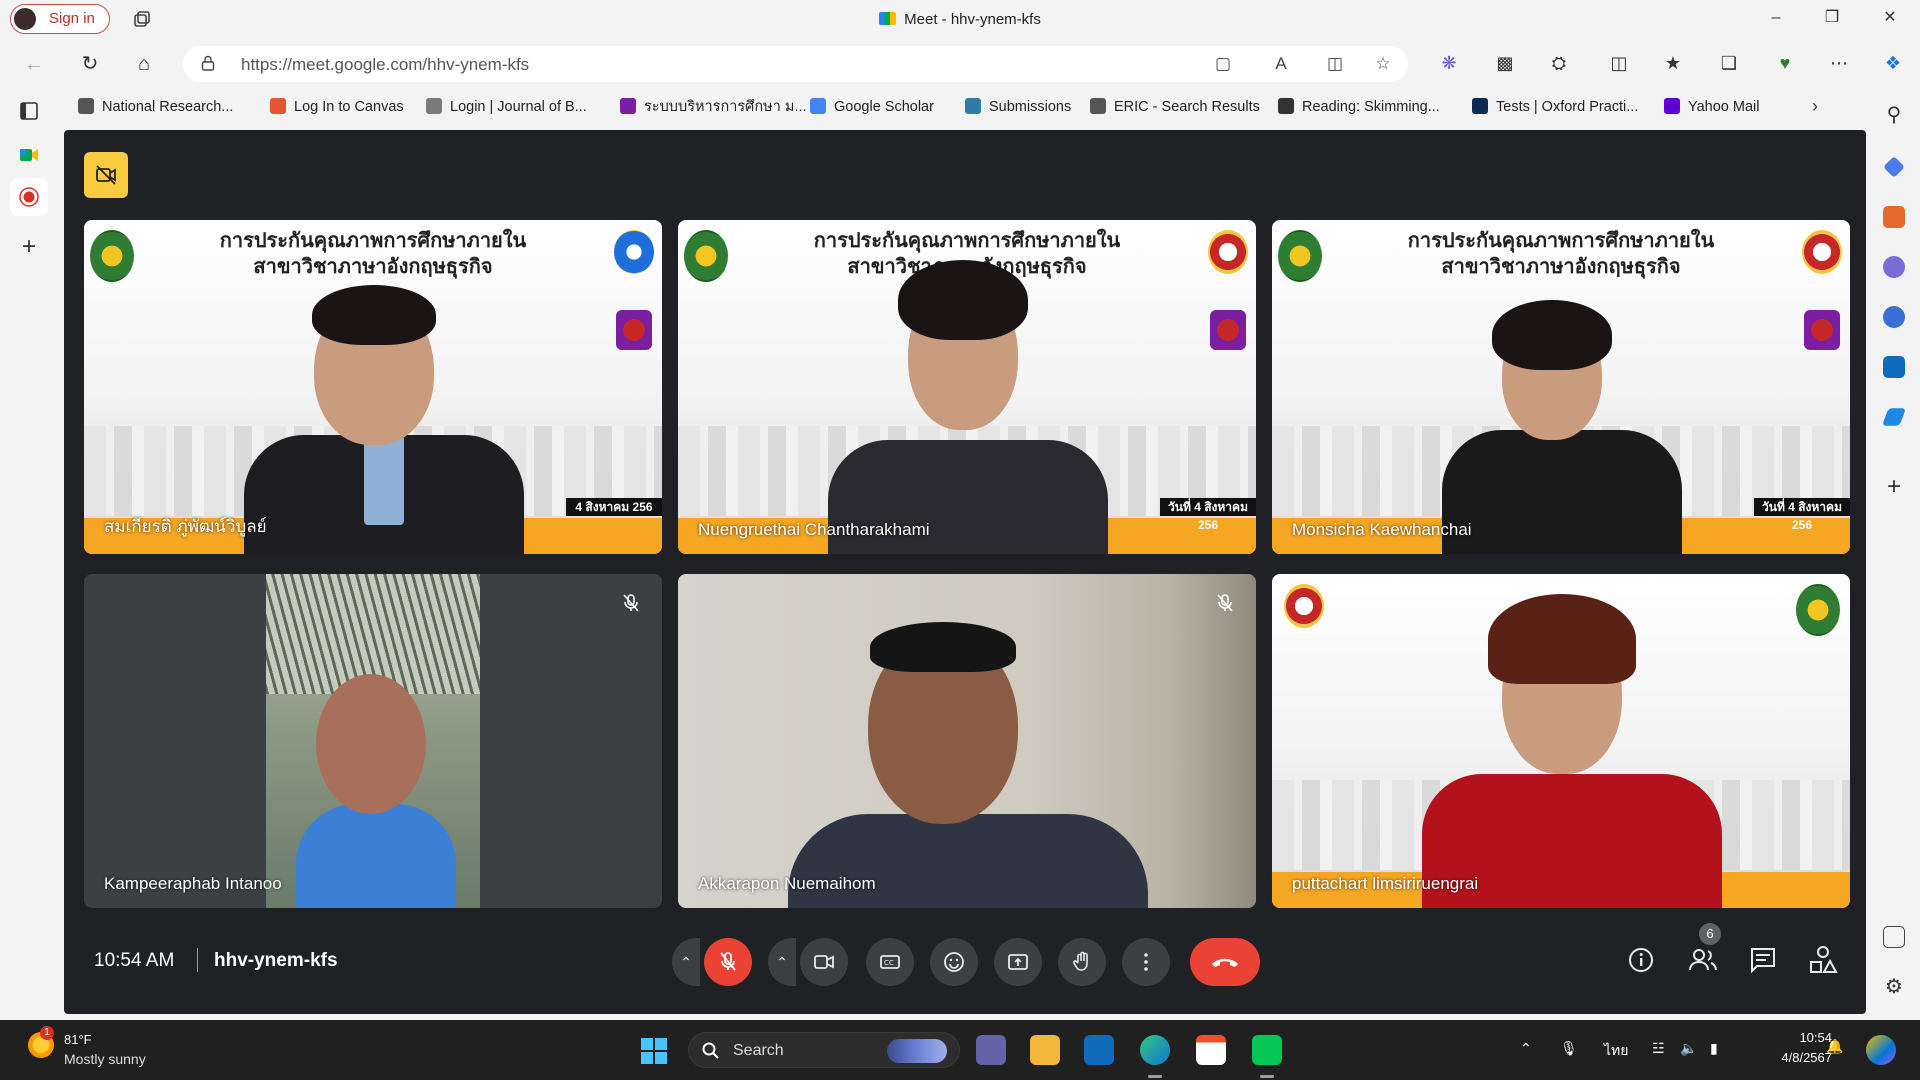 The image size is (1920, 1080). Describe the element at coordinates (824, 962) in the screenshot. I see `camera-toggle-button` at that location.